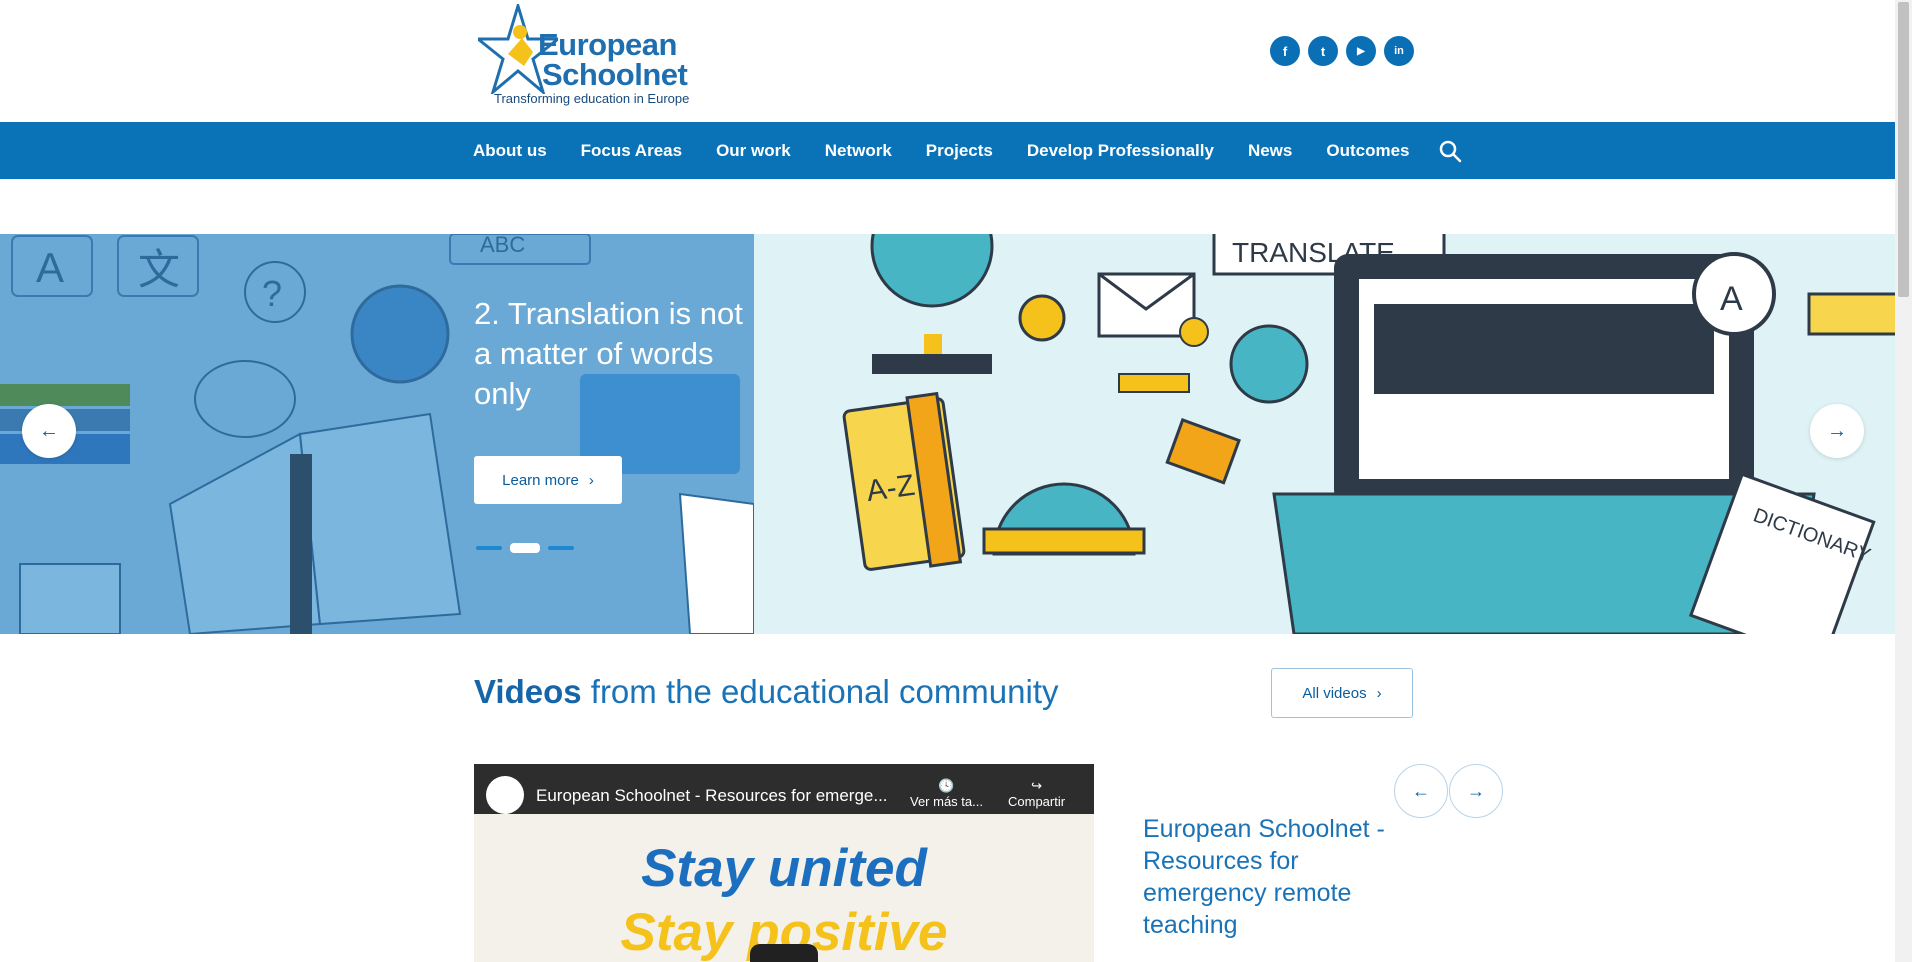 Image resolution: width=1912 pixels, height=962 pixels. I want to click on all-videos-button: All videos ›, so click(1342, 693).